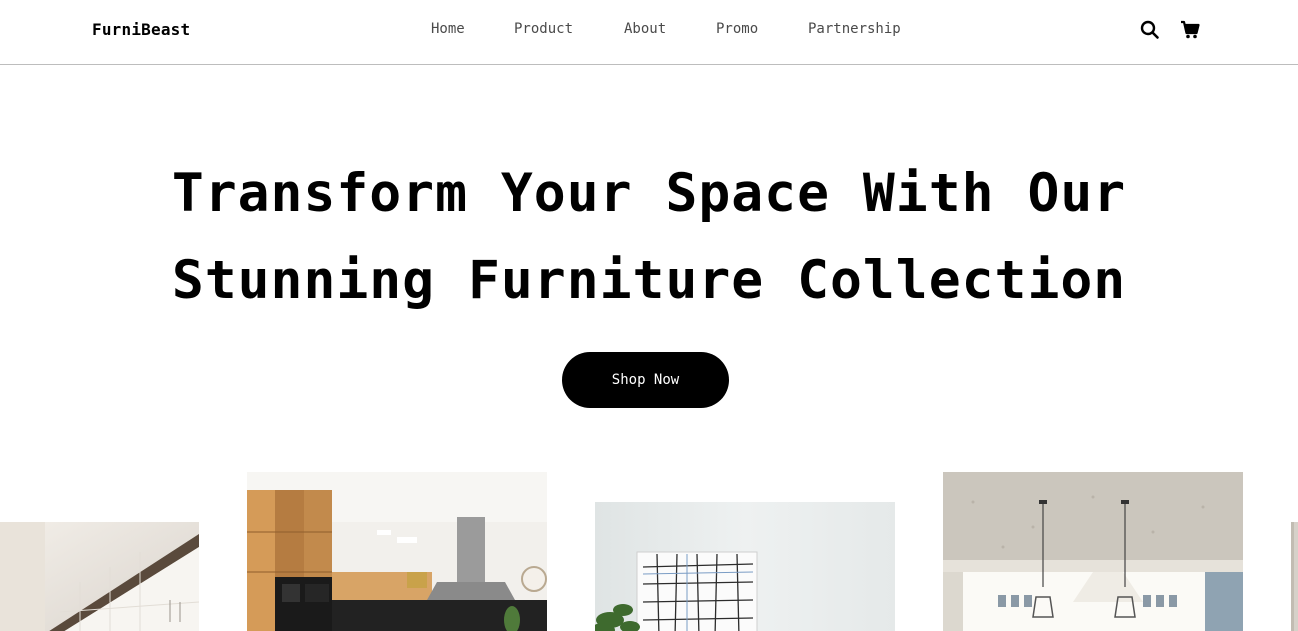  I want to click on gallery-image-kitchen, so click(397, 551).